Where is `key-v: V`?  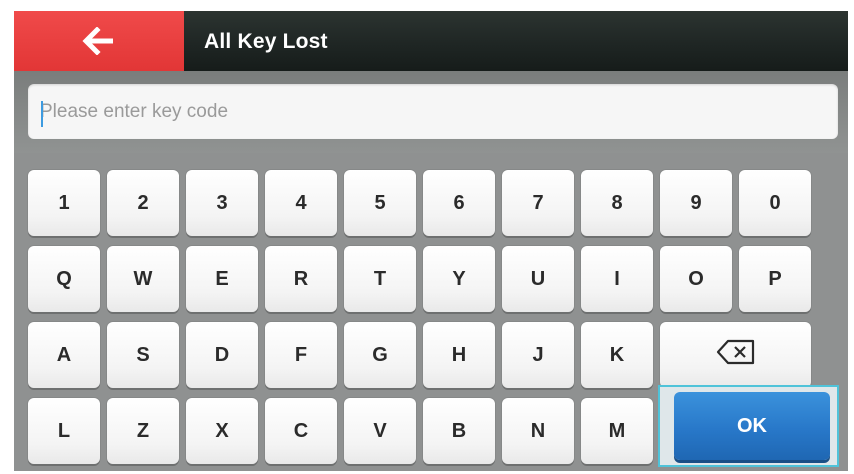
key-v: V is located at coordinates (380, 431).